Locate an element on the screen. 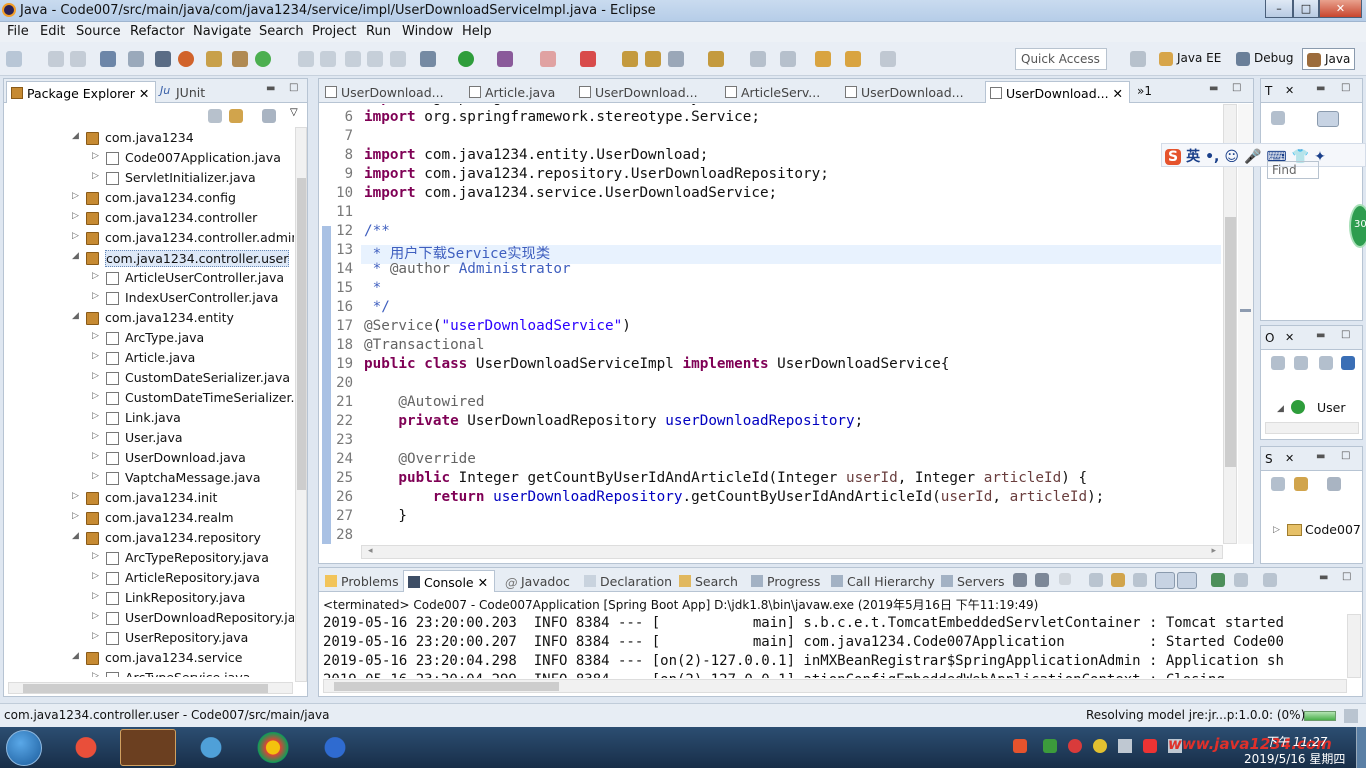  task-pane-tab: T is located at coordinates (1268, 91).